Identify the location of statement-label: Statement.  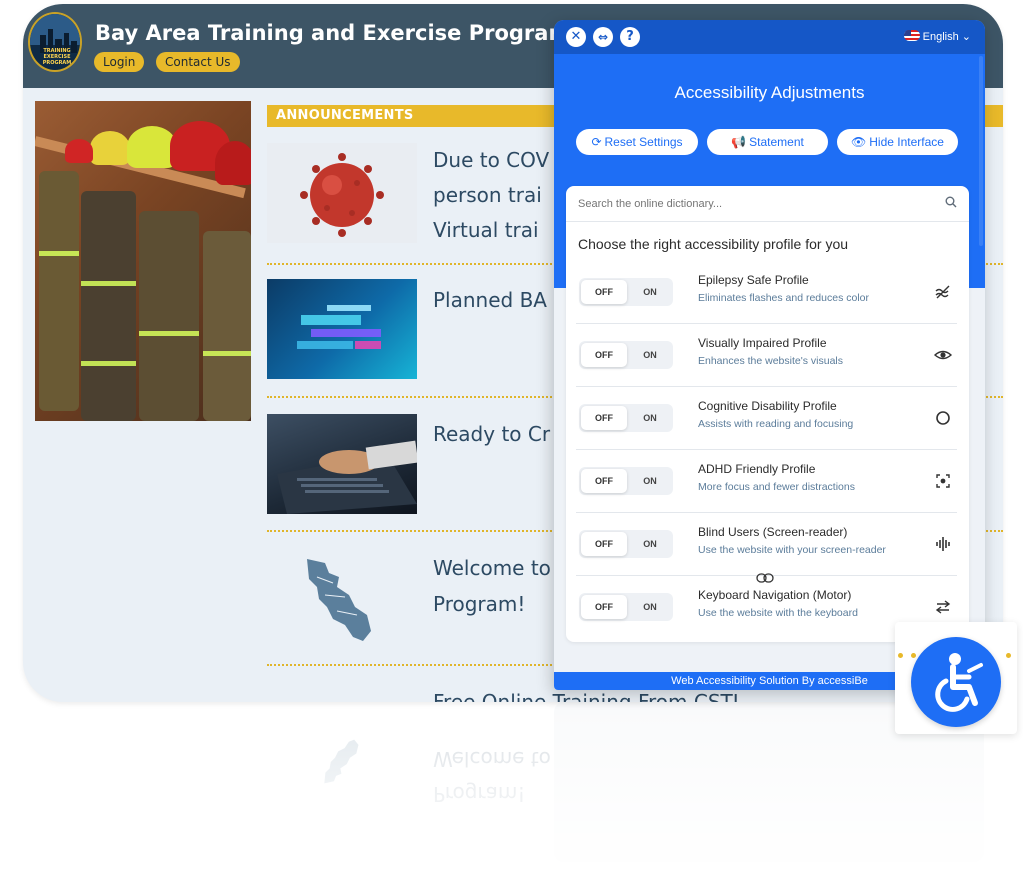
(776, 142).